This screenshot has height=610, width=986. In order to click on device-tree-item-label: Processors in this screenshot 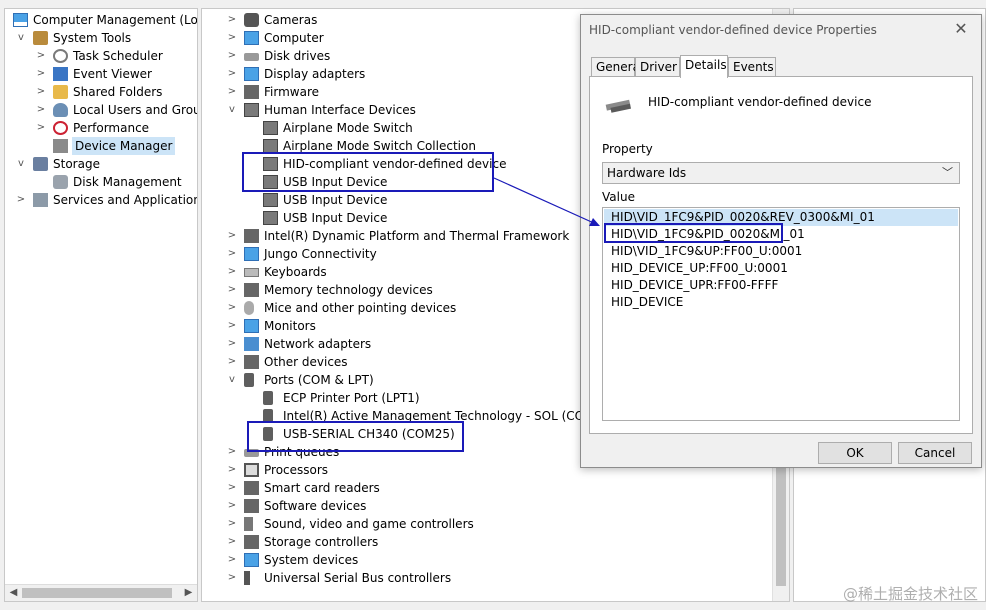, I will do `click(296, 470)`.